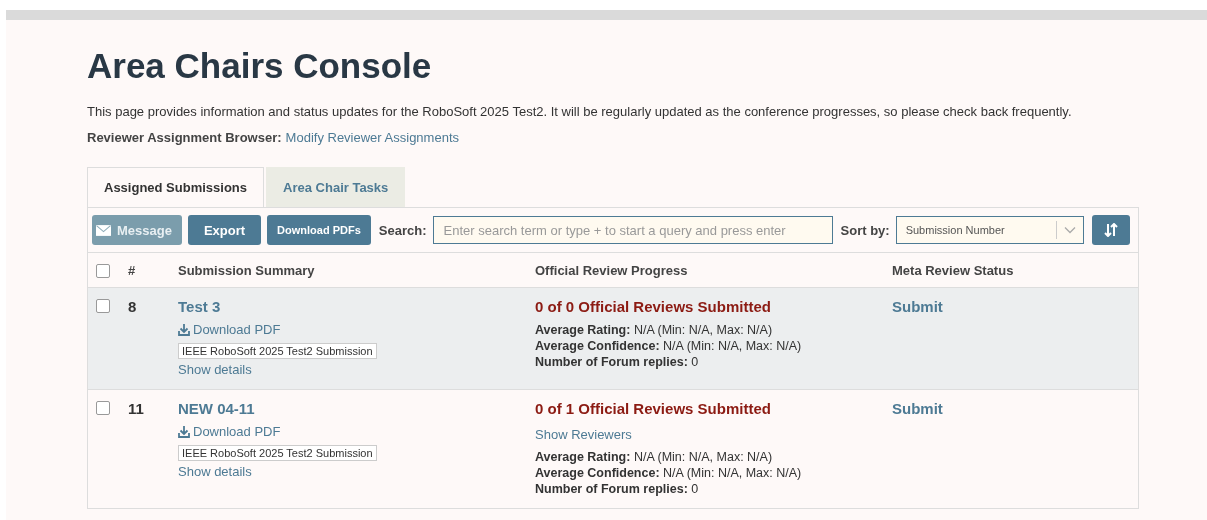  Describe the element at coordinates (319, 230) in the screenshot. I see `download-pdfs-button: Download PDFs` at that location.